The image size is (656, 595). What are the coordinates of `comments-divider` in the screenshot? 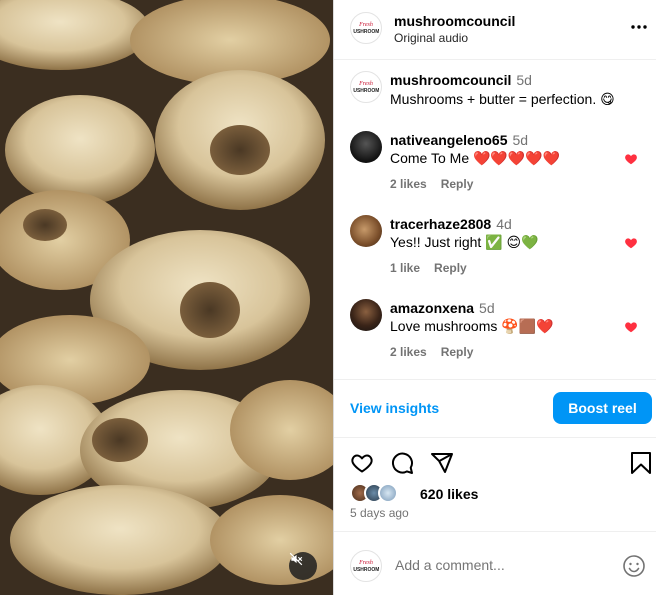 It's located at (495, 379).